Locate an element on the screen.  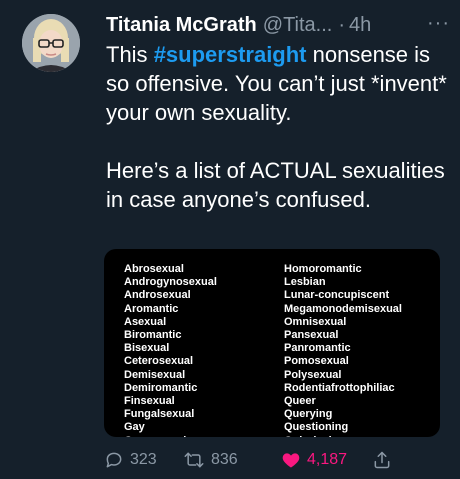
hashtag-link: #superstraight is located at coordinates (230, 54).